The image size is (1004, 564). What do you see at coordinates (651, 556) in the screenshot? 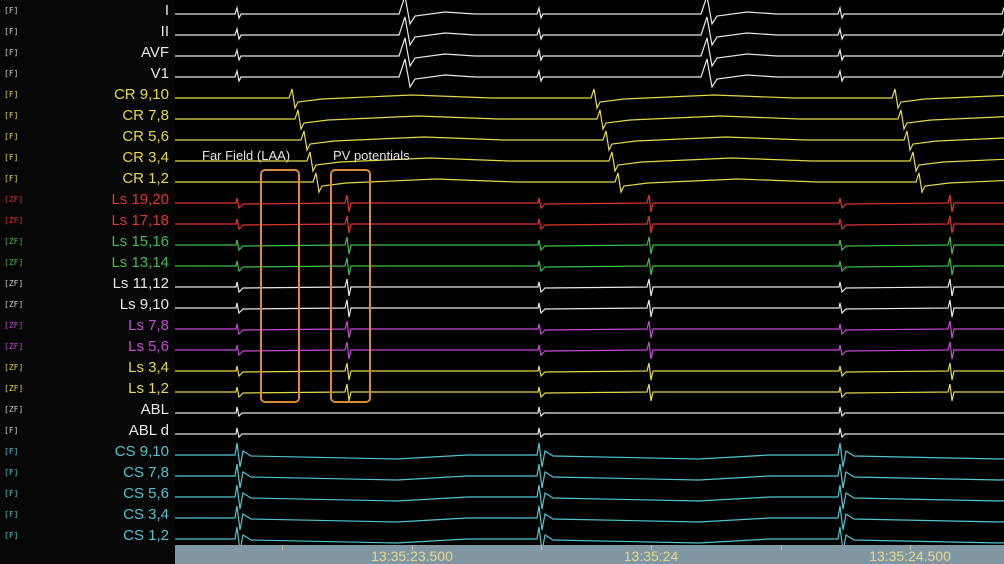
I see `time-label-2: 13:35:24` at bounding box center [651, 556].